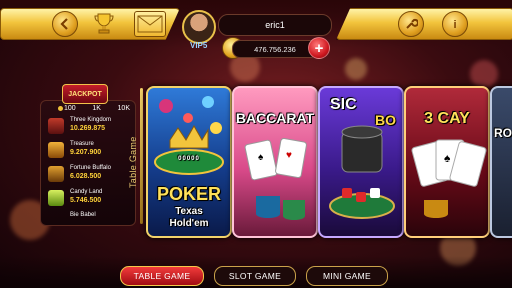 The image size is (512, 288). Describe the element at coordinates (275, 49) in the screenshot. I see `coin-balance: 476.756.236` at that location.